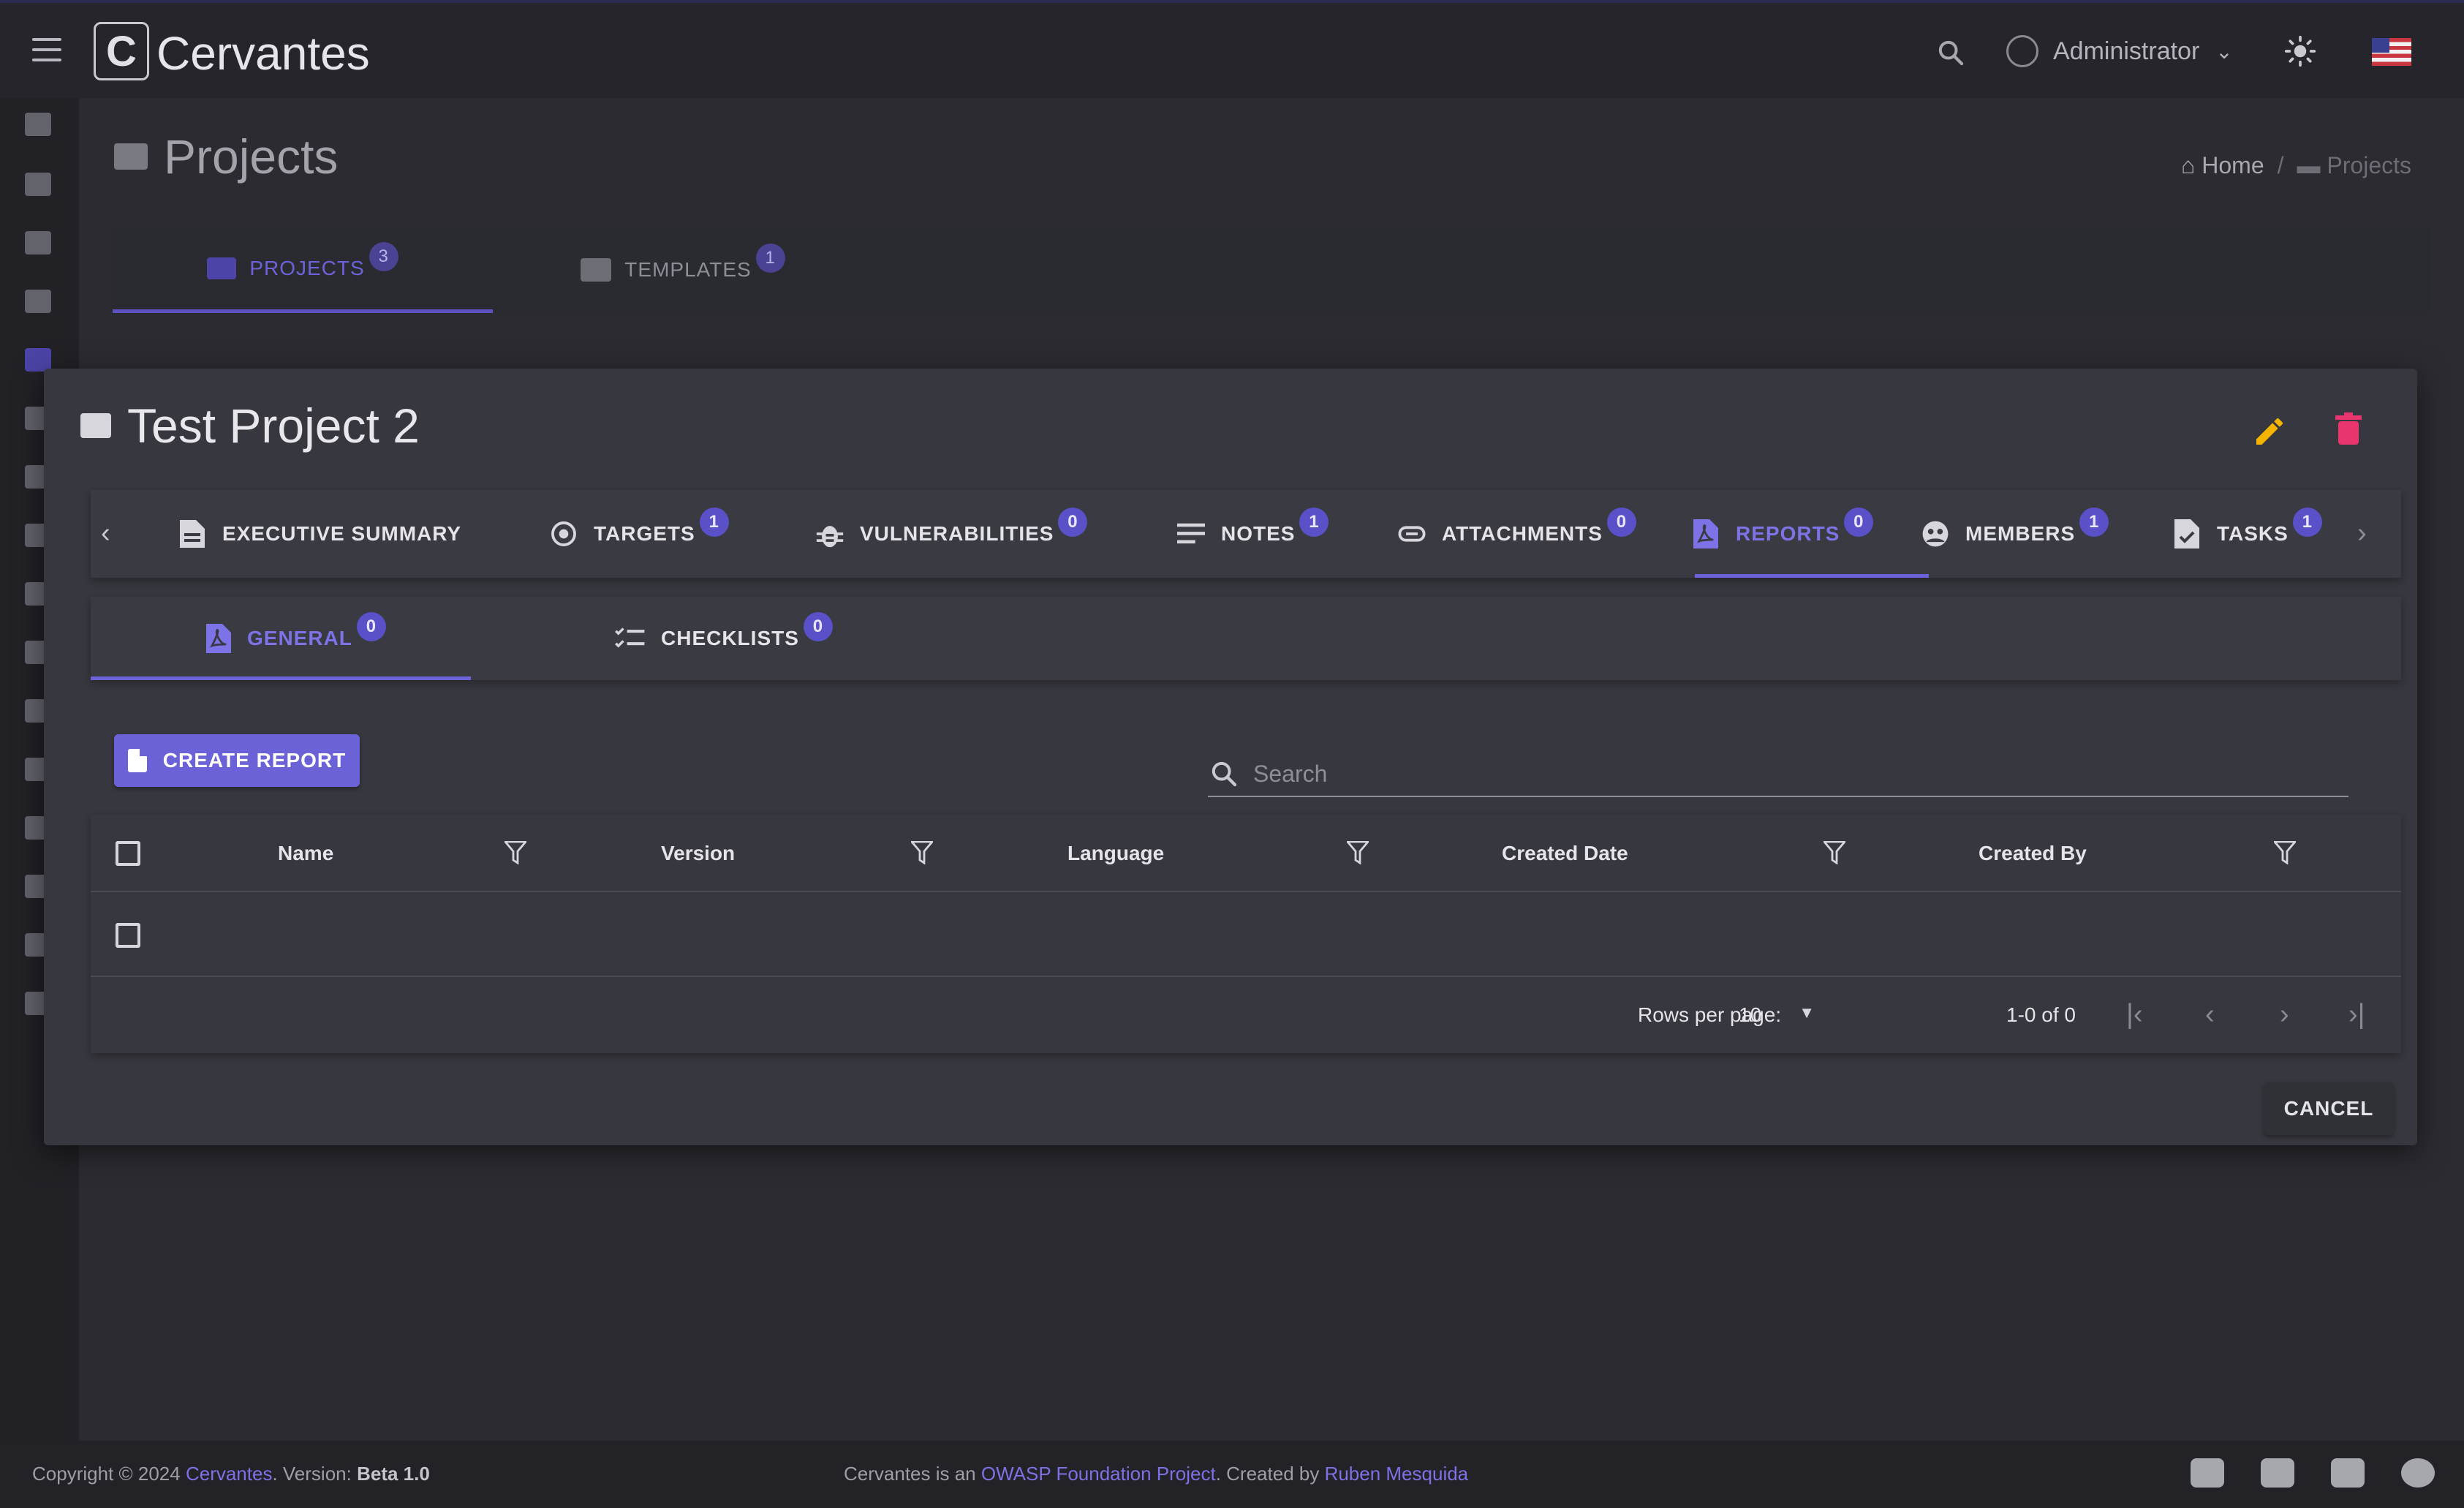 The image size is (2464, 1508). I want to click on author-link: Ruben Mesquida, so click(1397, 1474).